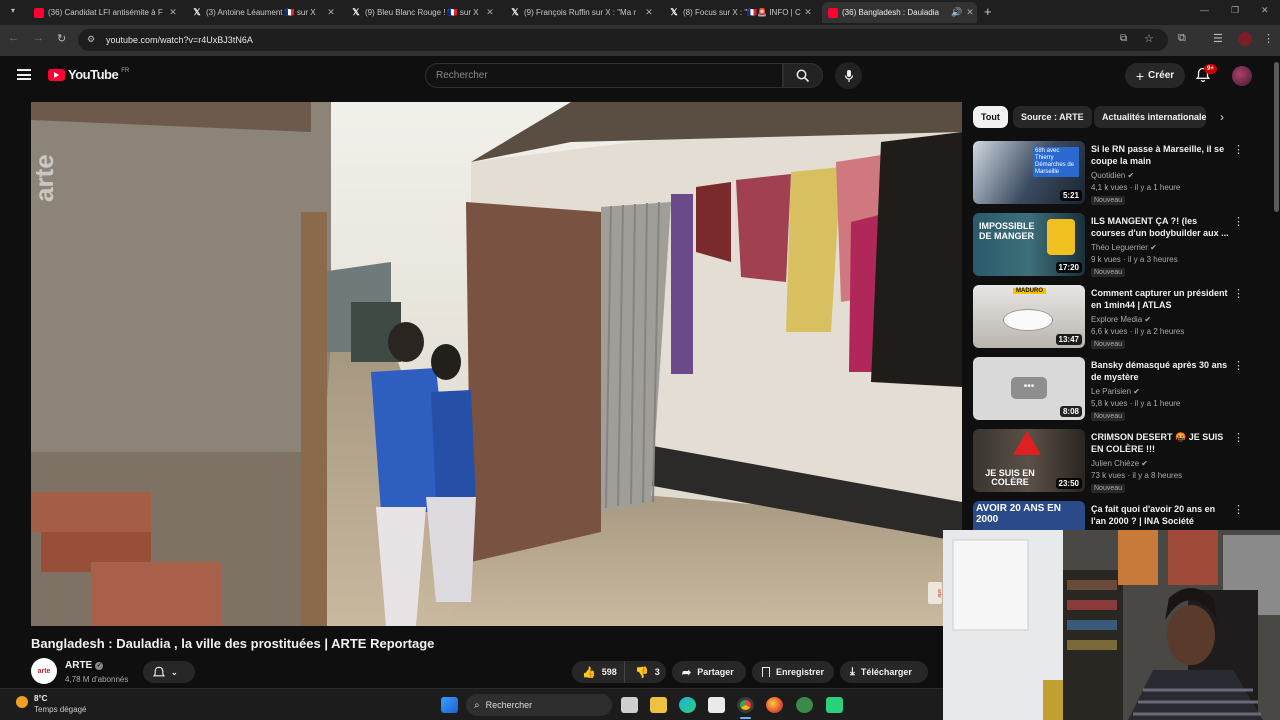  What do you see at coordinates (61, 38) in the screenshot?
I see `reload-icon: ↻` at bounding box center [61, 38].